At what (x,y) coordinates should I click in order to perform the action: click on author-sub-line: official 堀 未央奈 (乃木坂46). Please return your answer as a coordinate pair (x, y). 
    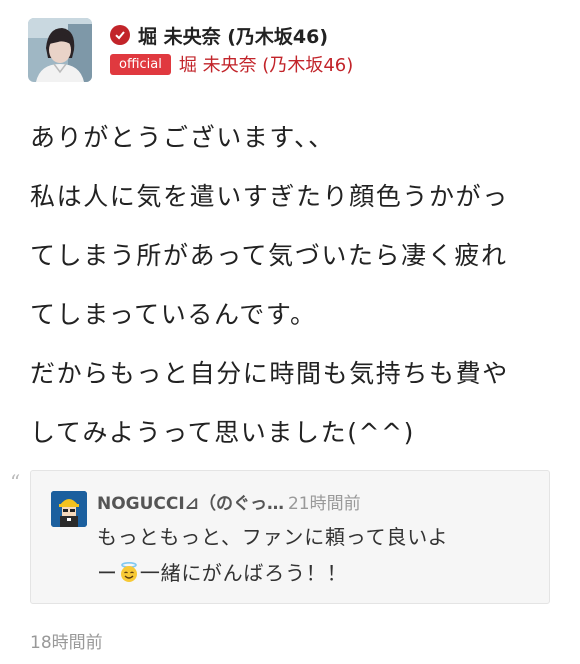
    Looking at the image, I should click on (231, 64).